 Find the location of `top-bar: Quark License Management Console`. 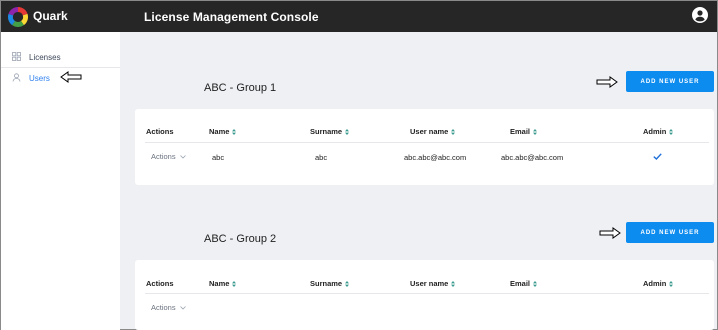

top-bar: Quark License Management Console is located at coordinates (359, 16).